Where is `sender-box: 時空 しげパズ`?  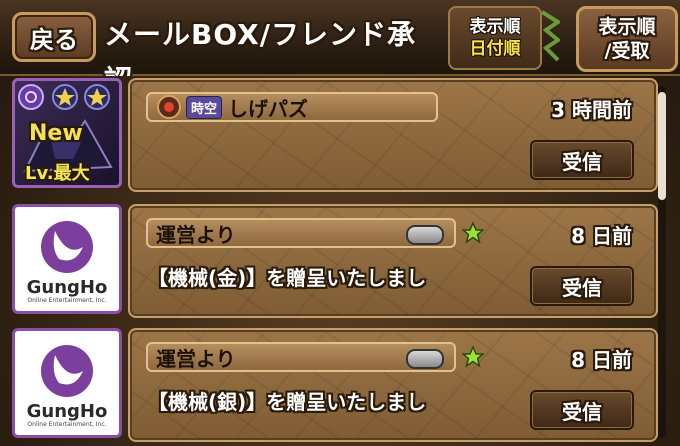 sender-box: 時空 しげパズ is located at coordinates (292, 107).